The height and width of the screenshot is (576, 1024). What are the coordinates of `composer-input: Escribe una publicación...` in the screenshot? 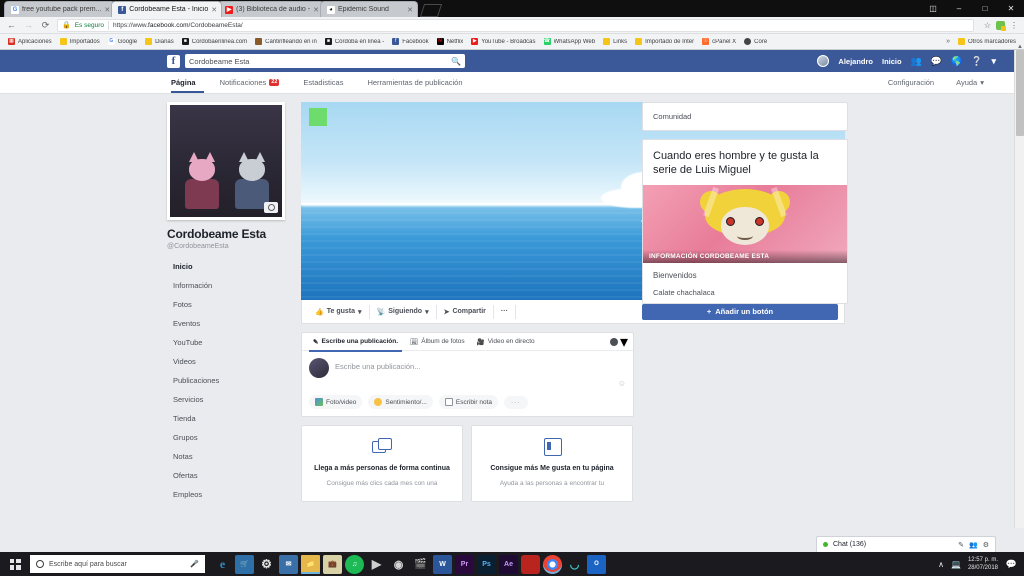 It's located at (473, 364).